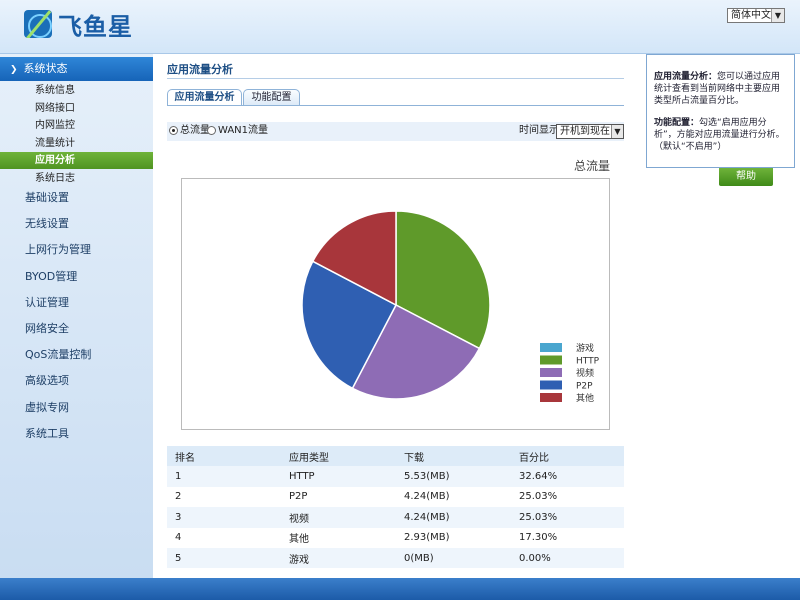 Image resolution: width=800 pixels, height=600 pixels. What do you see at coordinates (85, 329) in the screenshot?
I see `sidebar-menu-item: 网络安全` at bounding box center [85, 329].